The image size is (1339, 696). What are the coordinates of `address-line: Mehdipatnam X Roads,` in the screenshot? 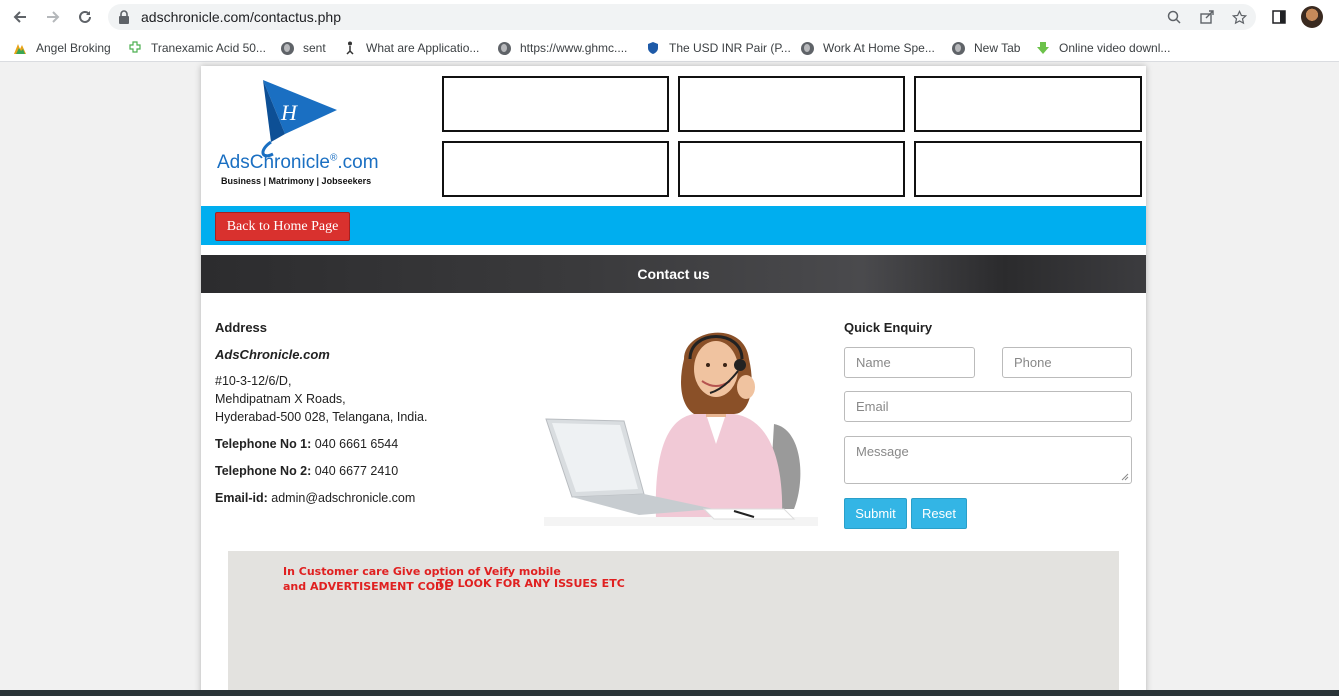 It's located at (280, 399).